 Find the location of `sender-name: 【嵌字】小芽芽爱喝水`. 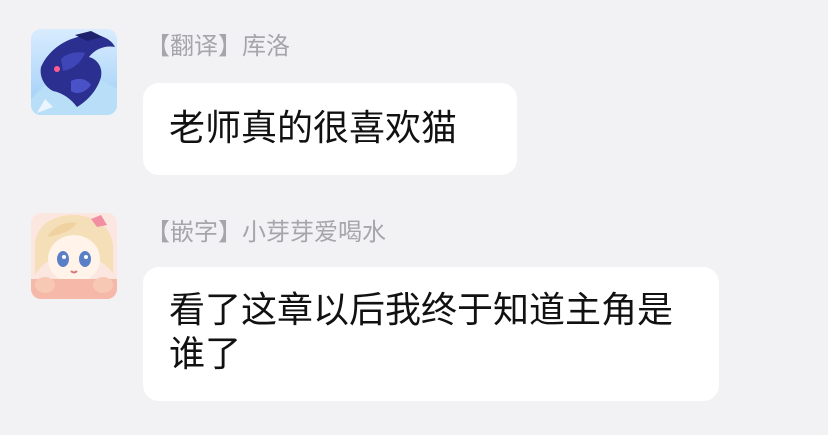

sender-name: 【嵌字】小芽芽爱喝水 is located at coordinates (266, 232).